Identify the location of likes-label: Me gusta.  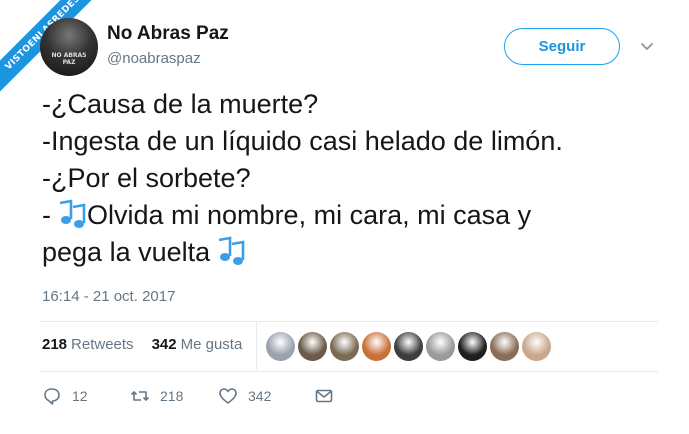
(212, 344).